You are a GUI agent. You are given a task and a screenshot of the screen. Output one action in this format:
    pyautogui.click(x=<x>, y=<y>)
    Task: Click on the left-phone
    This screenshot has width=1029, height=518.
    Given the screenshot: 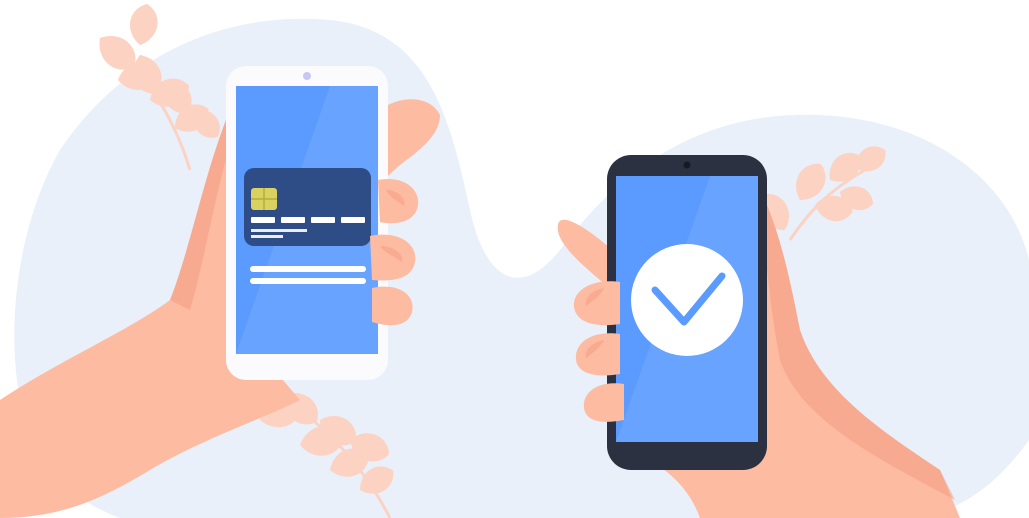 What is the action you would take?
    pyautogui.click(x=307, y=223)
    